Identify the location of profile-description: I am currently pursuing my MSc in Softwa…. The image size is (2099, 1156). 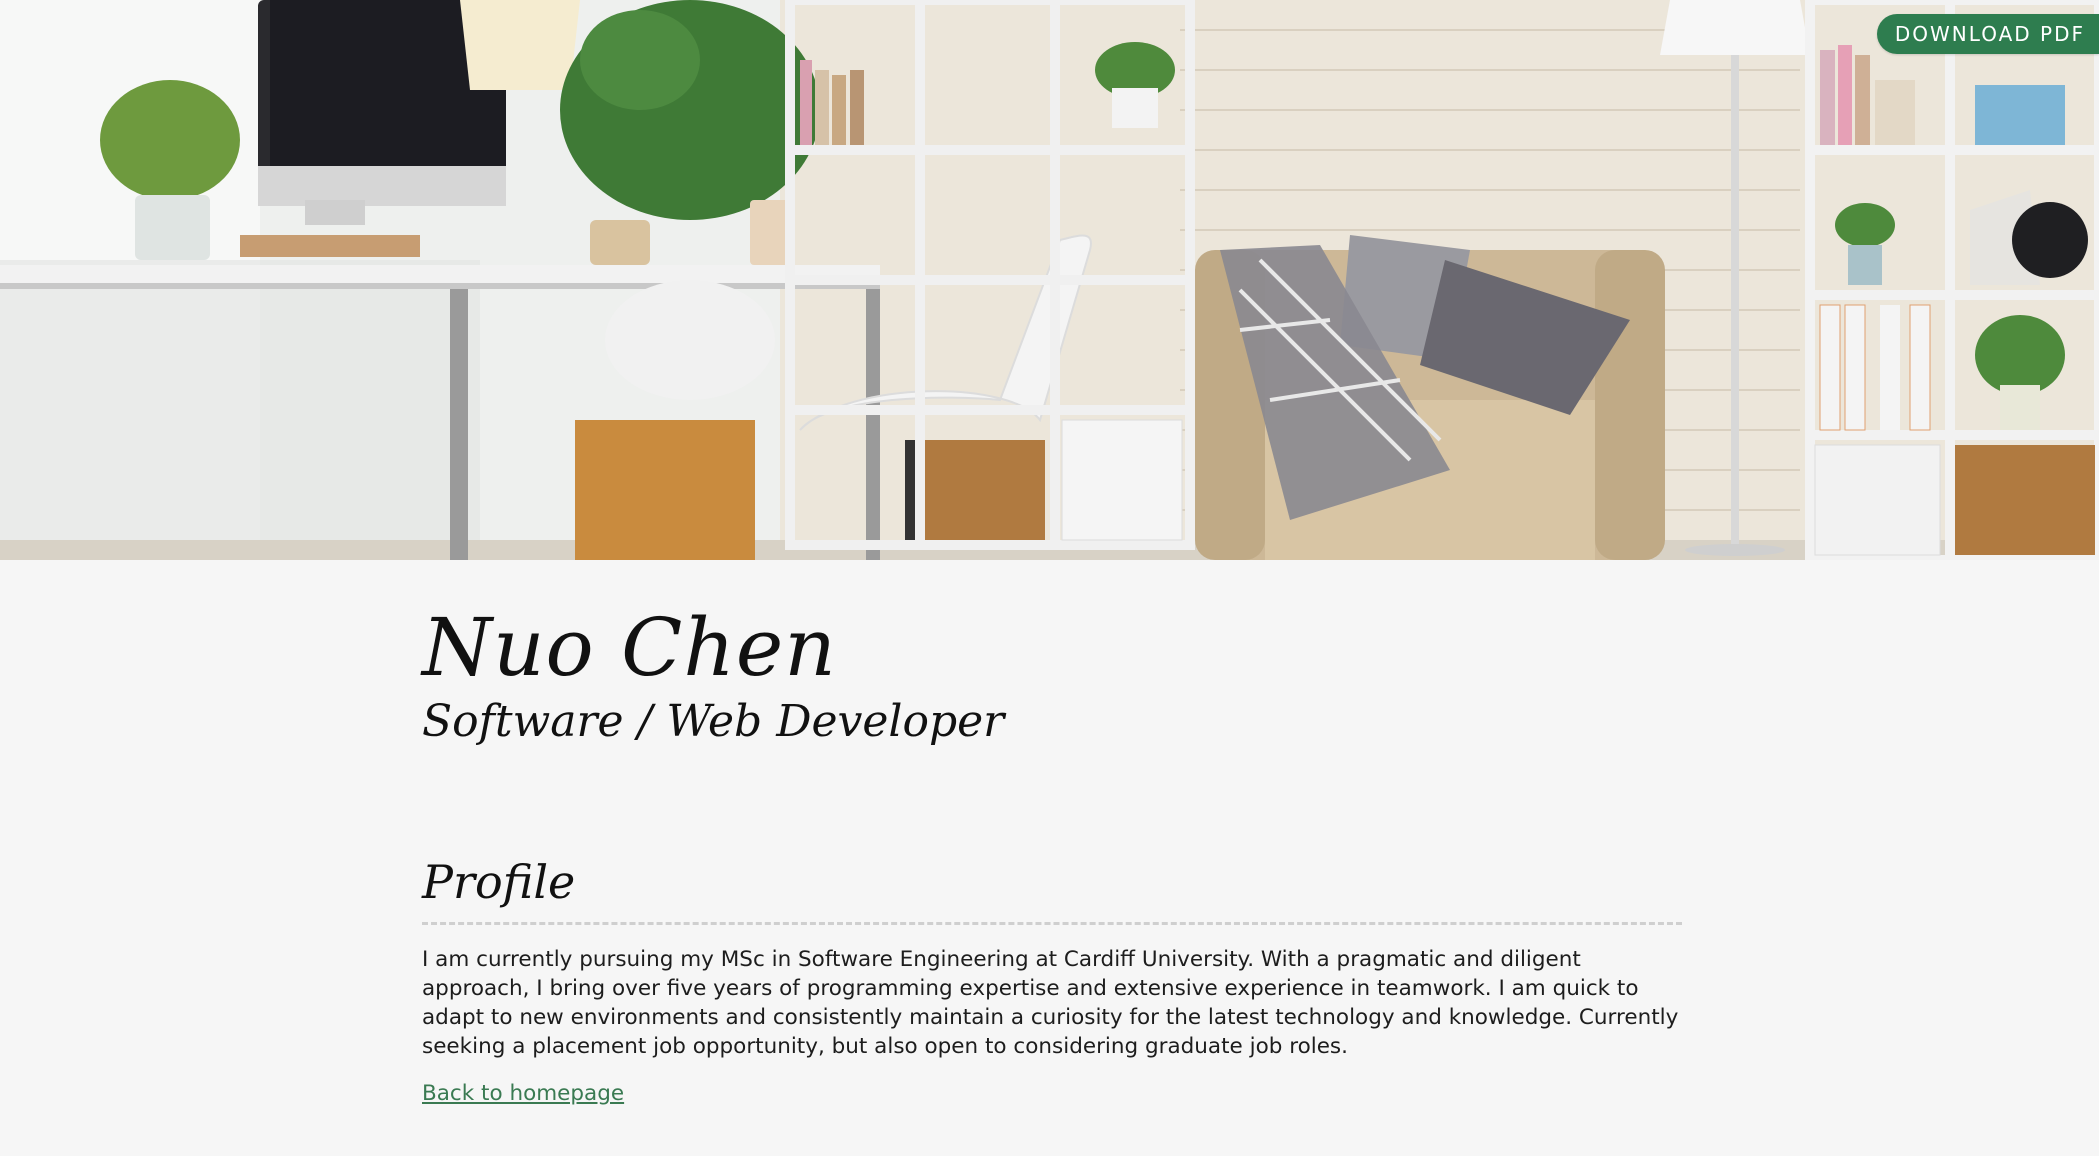
(1050, 1003).